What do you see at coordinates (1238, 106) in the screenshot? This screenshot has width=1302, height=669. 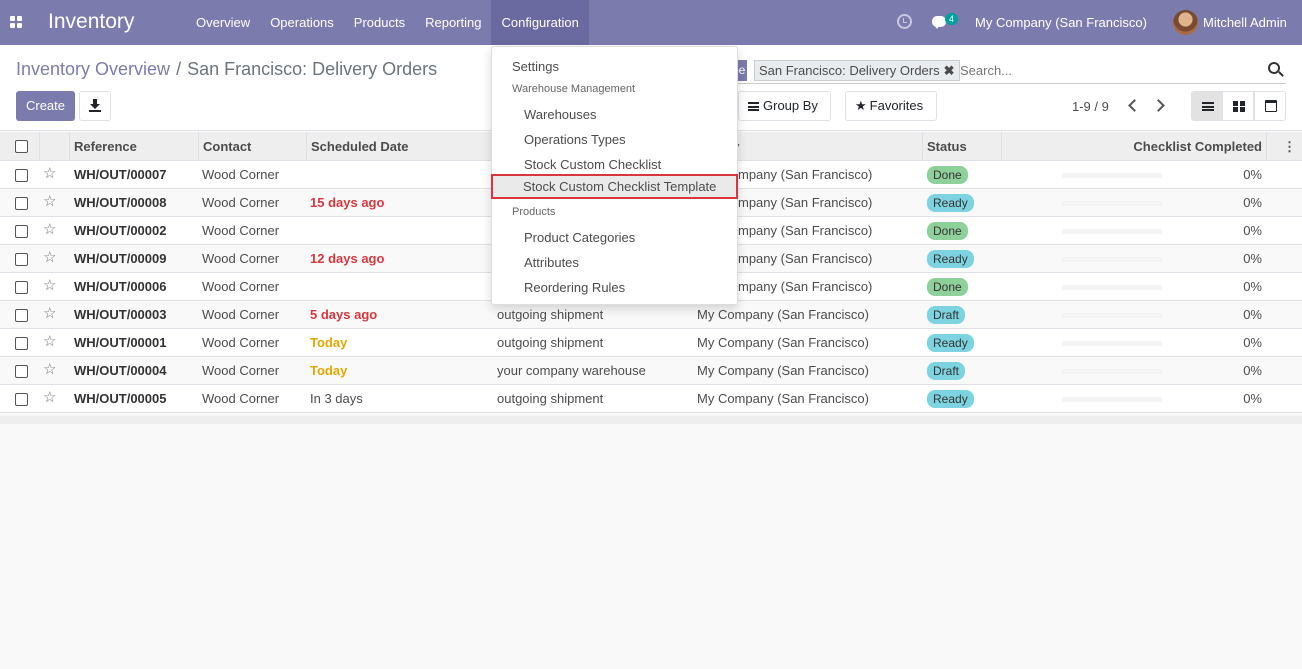 I see `kanban-view-button` at bounding box center [1238, 106].